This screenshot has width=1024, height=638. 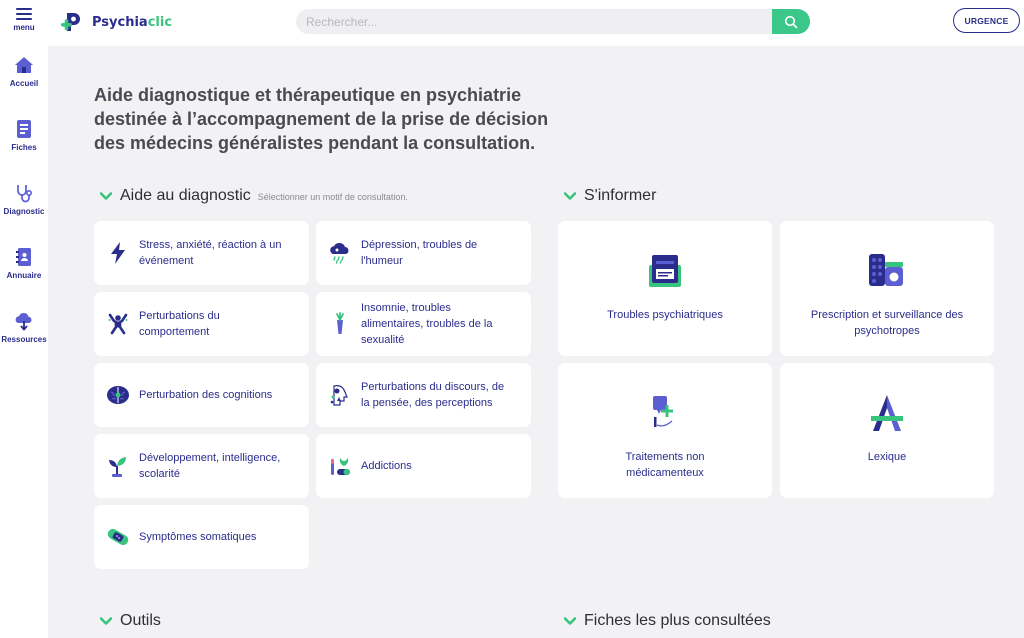 I want to click on rain-cloud-icon, so click(x=339, y=253).